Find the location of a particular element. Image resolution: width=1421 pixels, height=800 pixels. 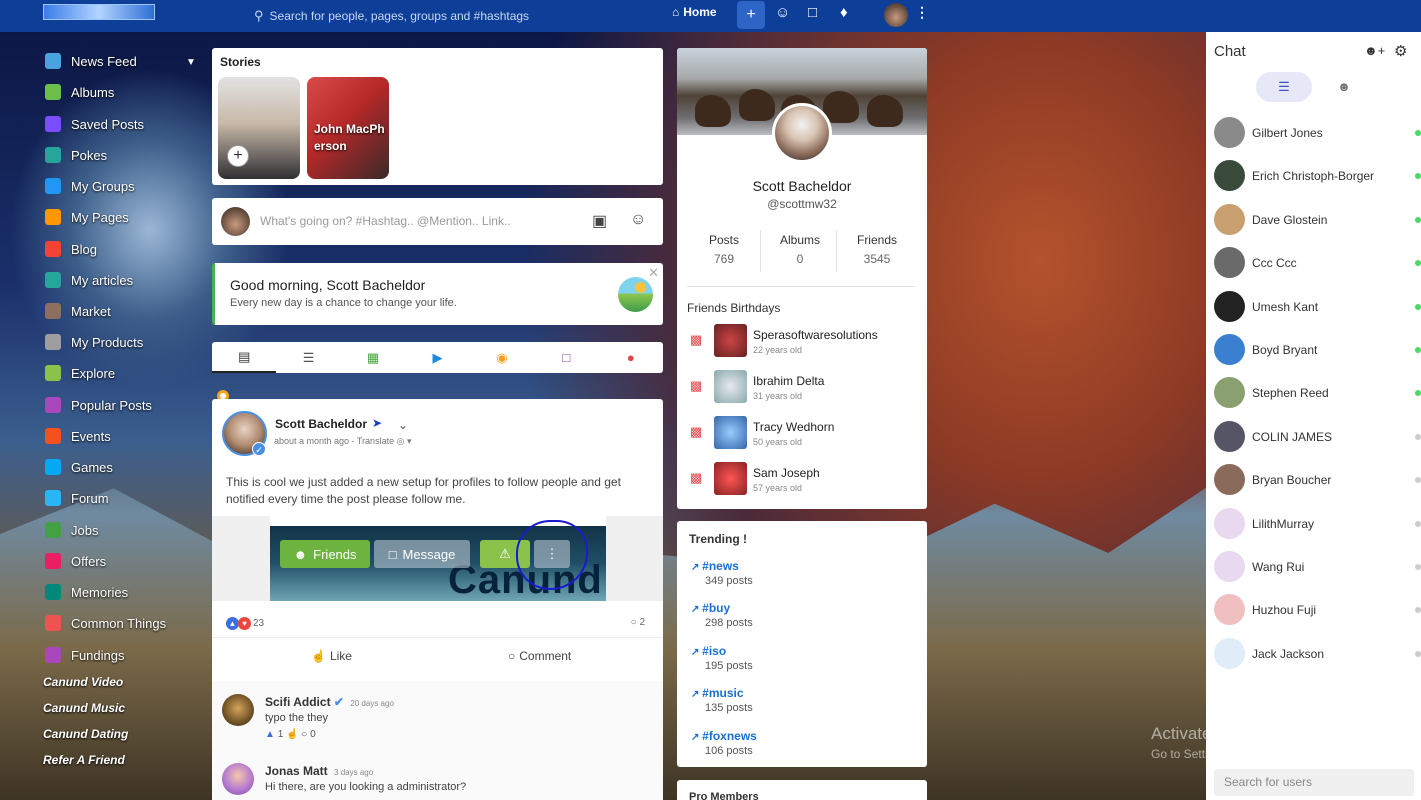

sidebar-item: Offers is located at coordinates (75, 561).